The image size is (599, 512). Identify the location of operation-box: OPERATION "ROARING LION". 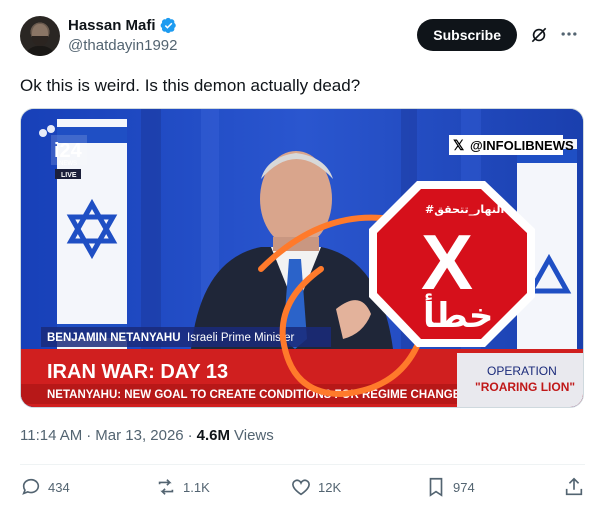
(520, 380).